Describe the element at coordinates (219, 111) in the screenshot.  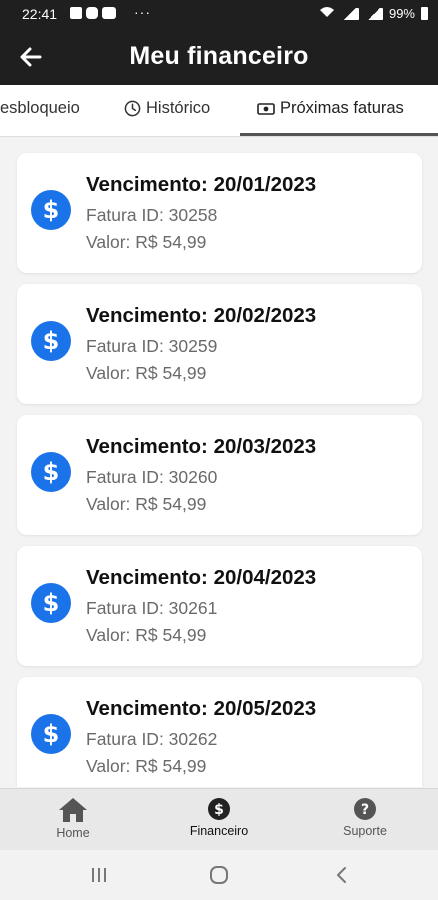
I see `tab-bar: esbloqueio Histórico Próximas faturas` at that location.